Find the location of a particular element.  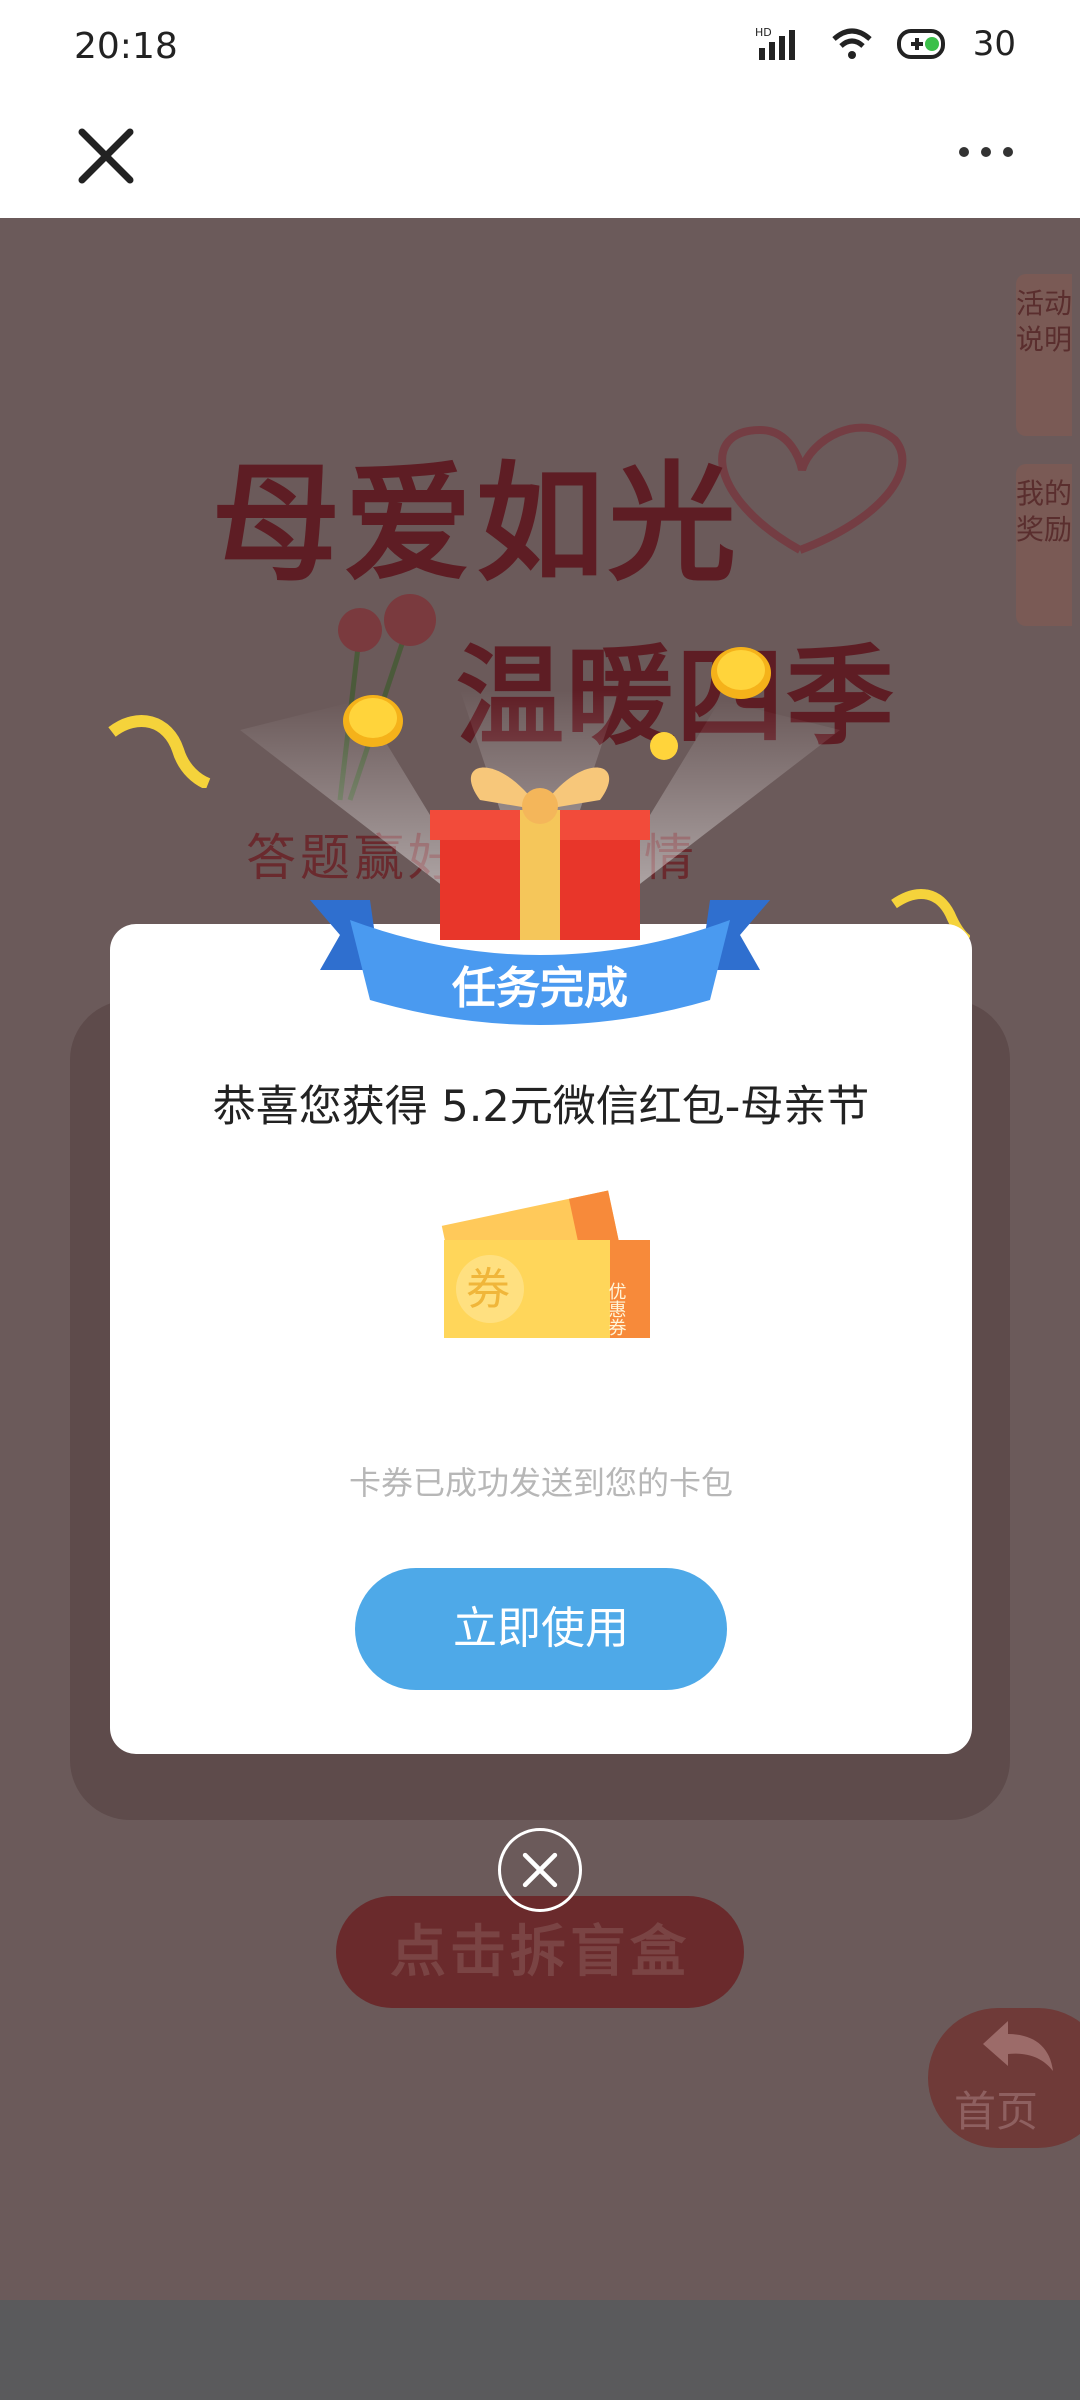

home-button: 首页 is located at coordinates (1004, 2078).